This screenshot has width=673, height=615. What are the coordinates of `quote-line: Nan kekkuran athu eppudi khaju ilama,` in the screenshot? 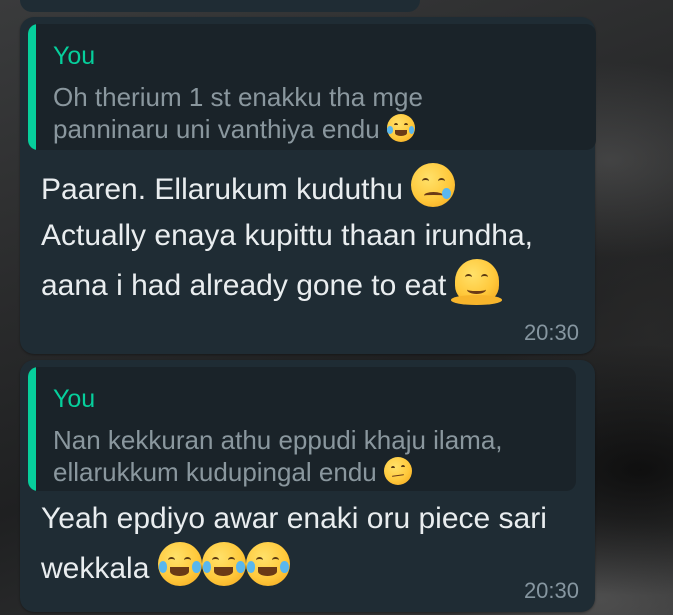 It's located at (278, 440).